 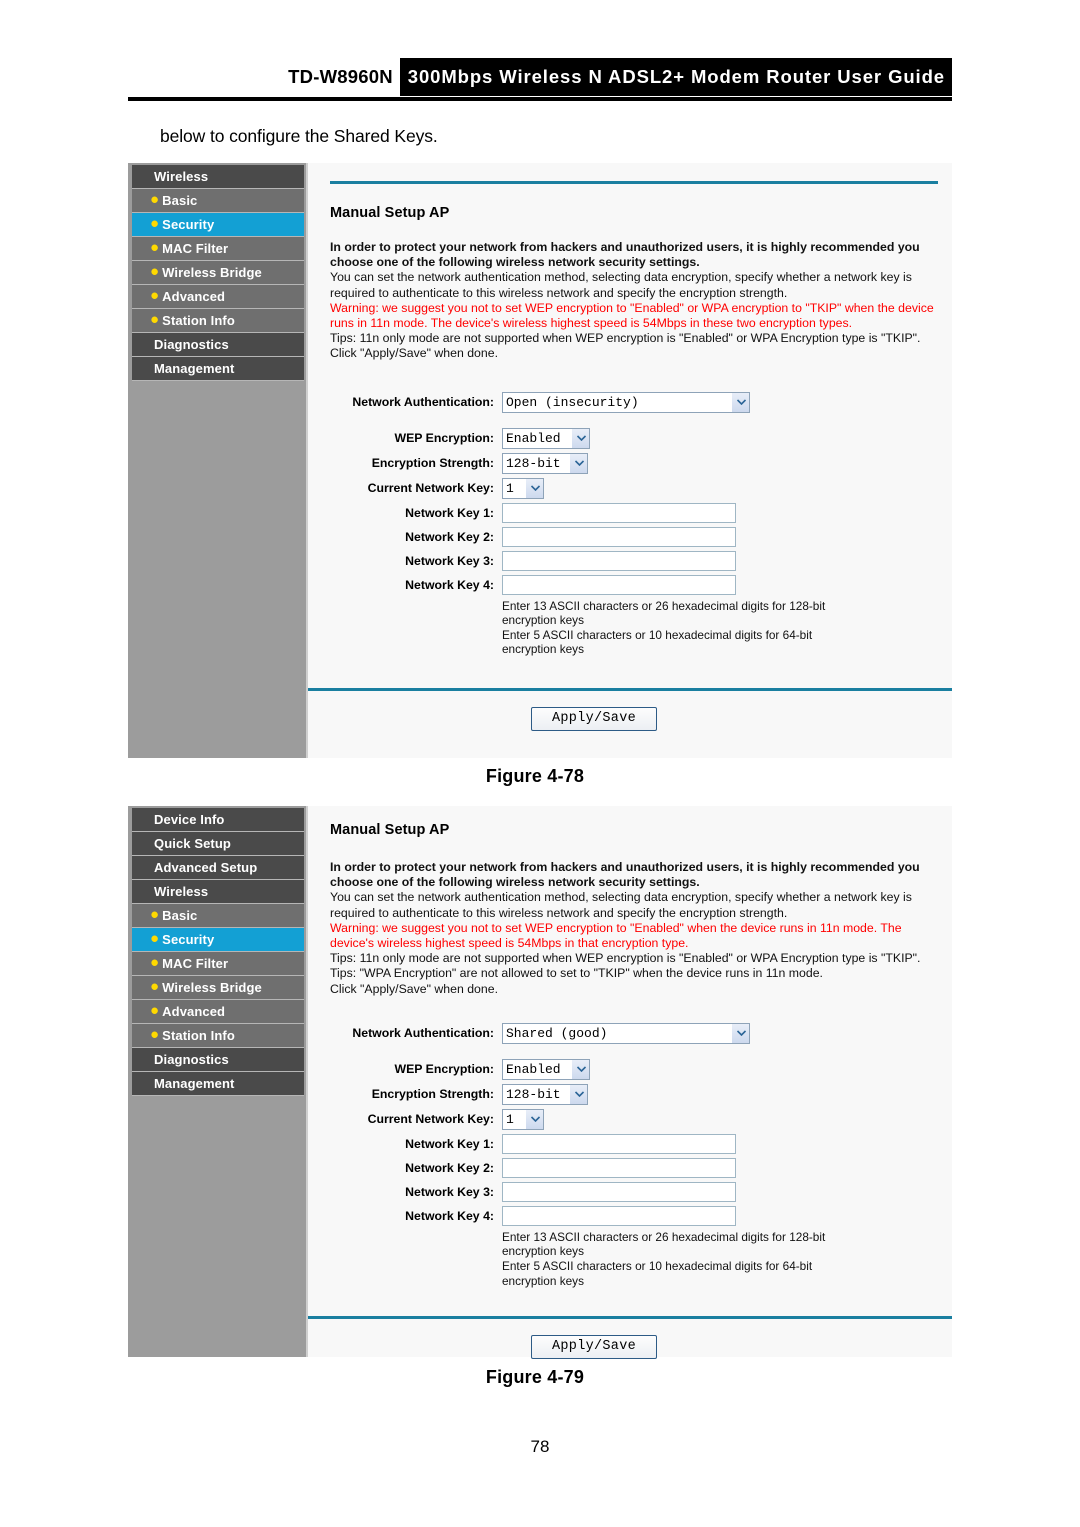 I want to click on figure-caption-4-79: Figure 4-79, so click(x=535, y=1377).